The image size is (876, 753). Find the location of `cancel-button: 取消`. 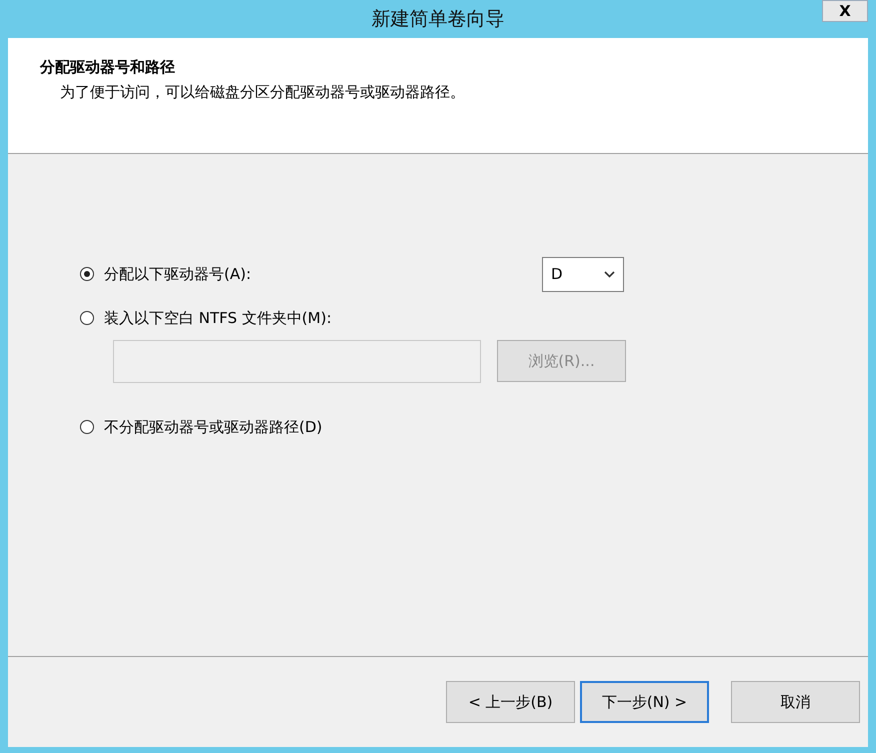

cancel-button: 取消 is located at coordinates (795, 702).